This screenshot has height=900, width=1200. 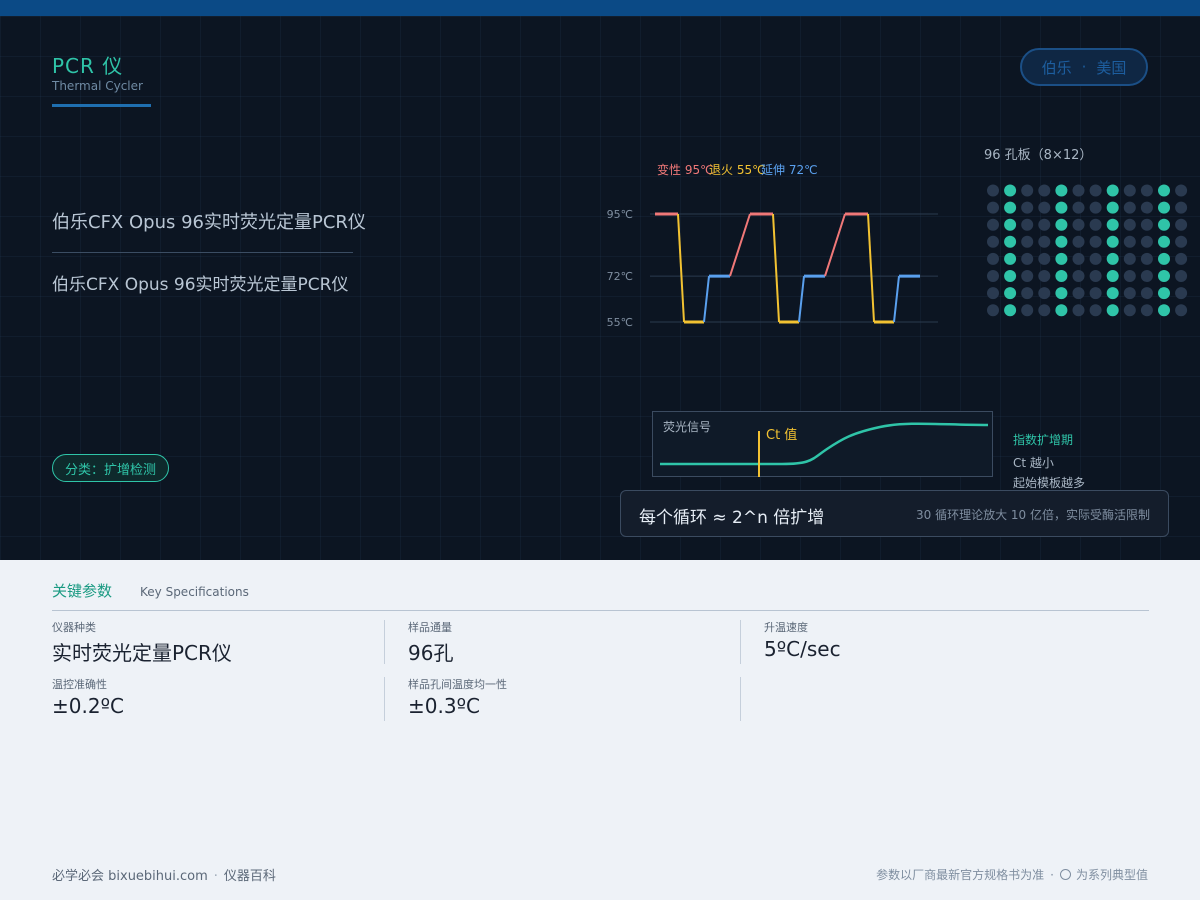 I want to click on spec-value: 实时荧光定量PCR仪, so click(x=142, y=653).